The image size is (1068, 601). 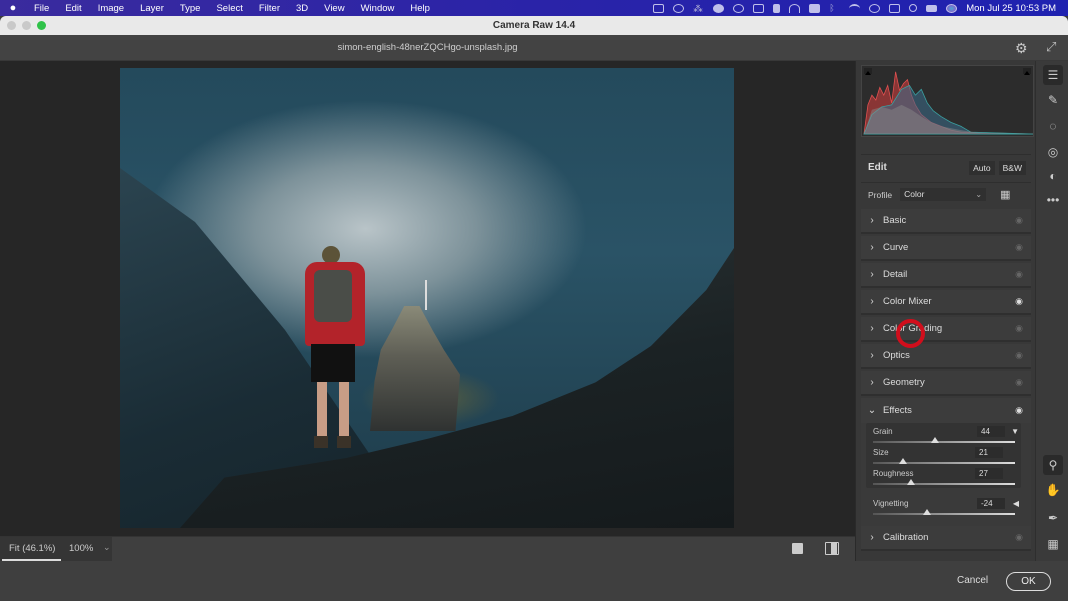 What do you see at coordinates (855, 8) in the screenshot?
I see `wifi-icon` at bounding box center [855, 8].